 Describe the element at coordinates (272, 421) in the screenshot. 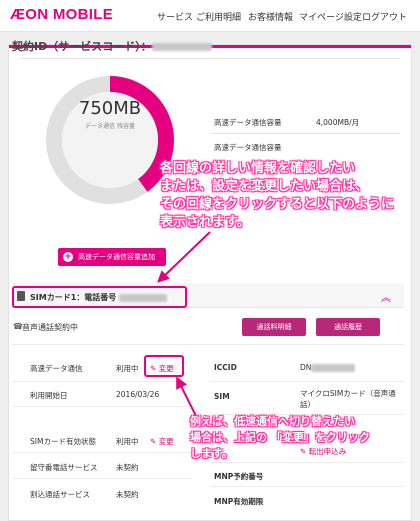

I see `annotation-text-2-line1: 例えば、低速通信へ切り替えたい` at that location.